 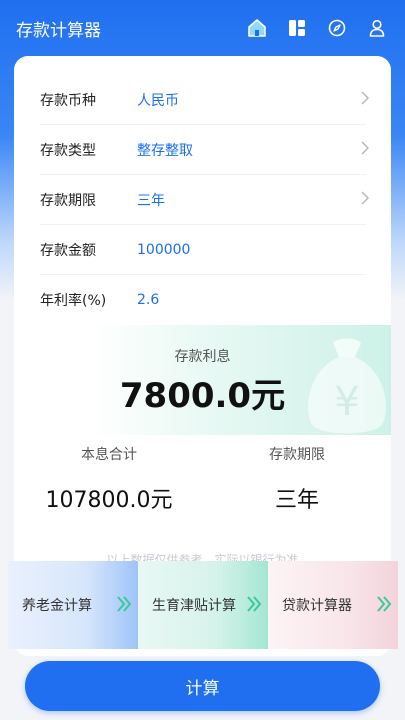 What do you see at coordinates (194, 606) in the screenshot?
I see `promo-label: 生育津贴计算` at bounding box center [194, 606].